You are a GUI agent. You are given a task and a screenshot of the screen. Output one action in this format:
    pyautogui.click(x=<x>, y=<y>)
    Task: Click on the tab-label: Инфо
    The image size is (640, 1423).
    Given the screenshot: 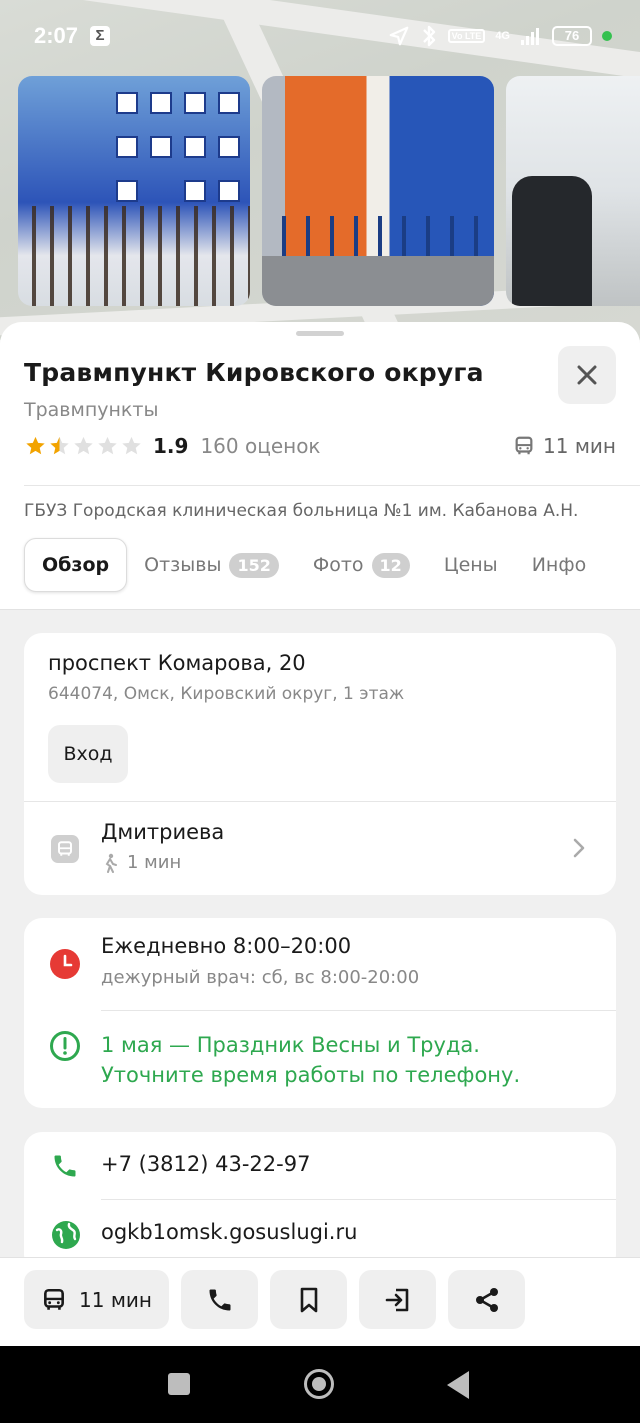 What is the action you would take?
    pyautogui.click(x=559, y=565)
    